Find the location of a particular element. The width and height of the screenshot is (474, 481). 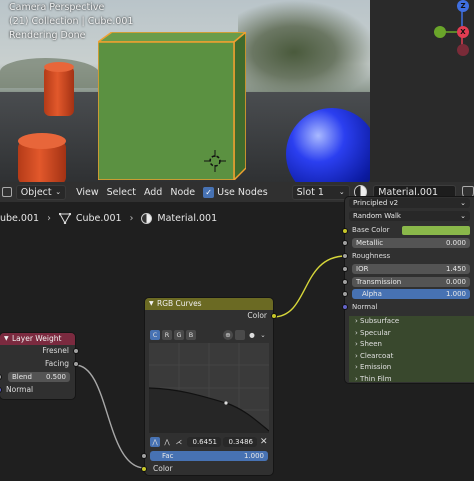

blend-value: 0.500 is located at coordinates (55, 377).